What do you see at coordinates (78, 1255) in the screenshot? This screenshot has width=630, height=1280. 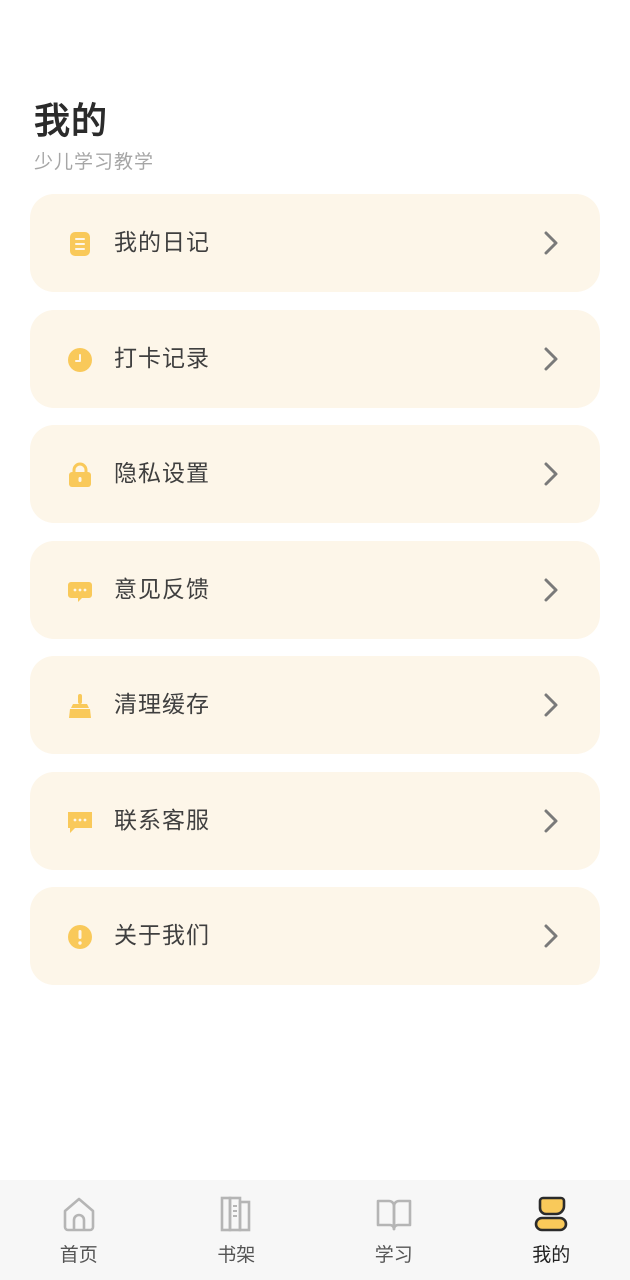 I see `tab-label: 首页` at bounding box center [78, 1255].